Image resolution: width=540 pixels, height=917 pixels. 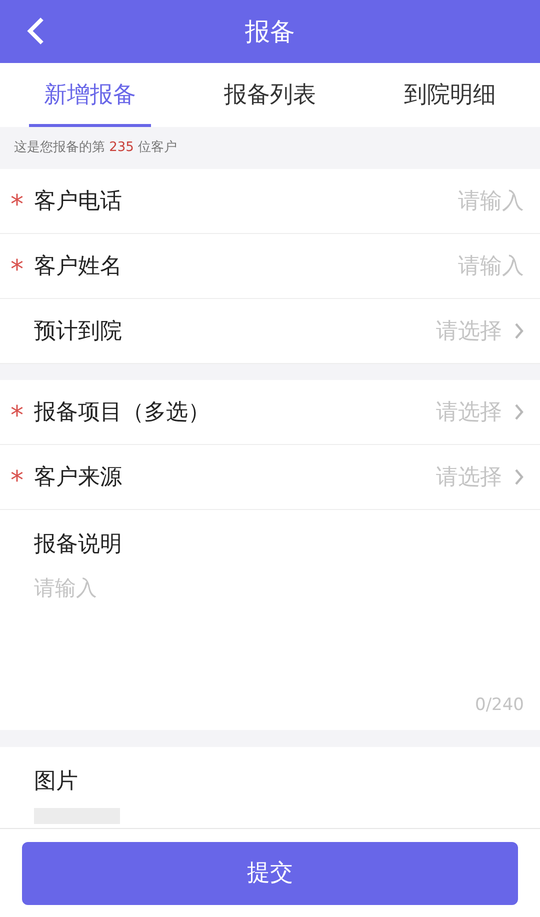 I want to click on field-label: 客户电话, so click(x=78, y=202).